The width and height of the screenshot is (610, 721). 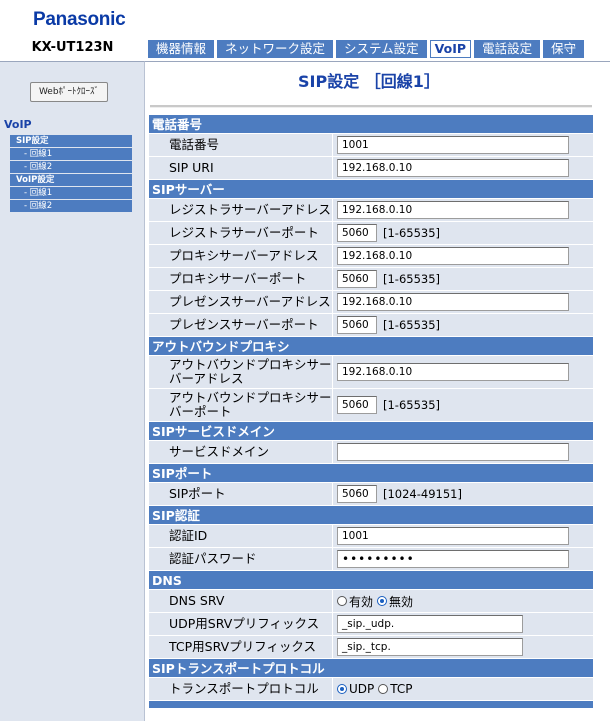 I want to click on auth-password-label: 認証パスワード, so click(x=213, y=558).